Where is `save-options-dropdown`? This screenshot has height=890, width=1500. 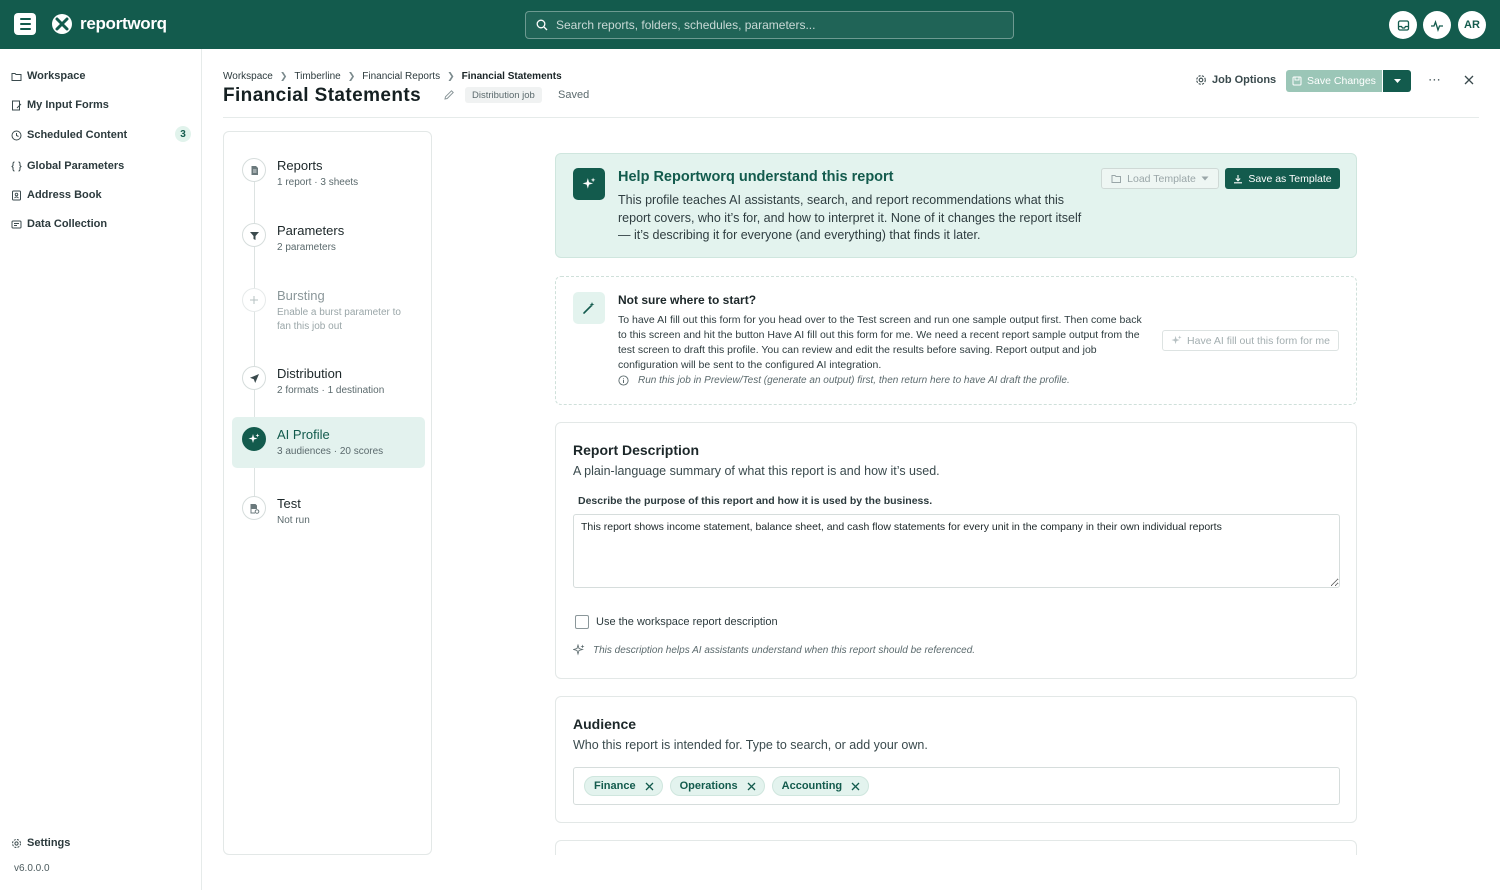
save-options-dropdown is located at coordinates (1397, 81).